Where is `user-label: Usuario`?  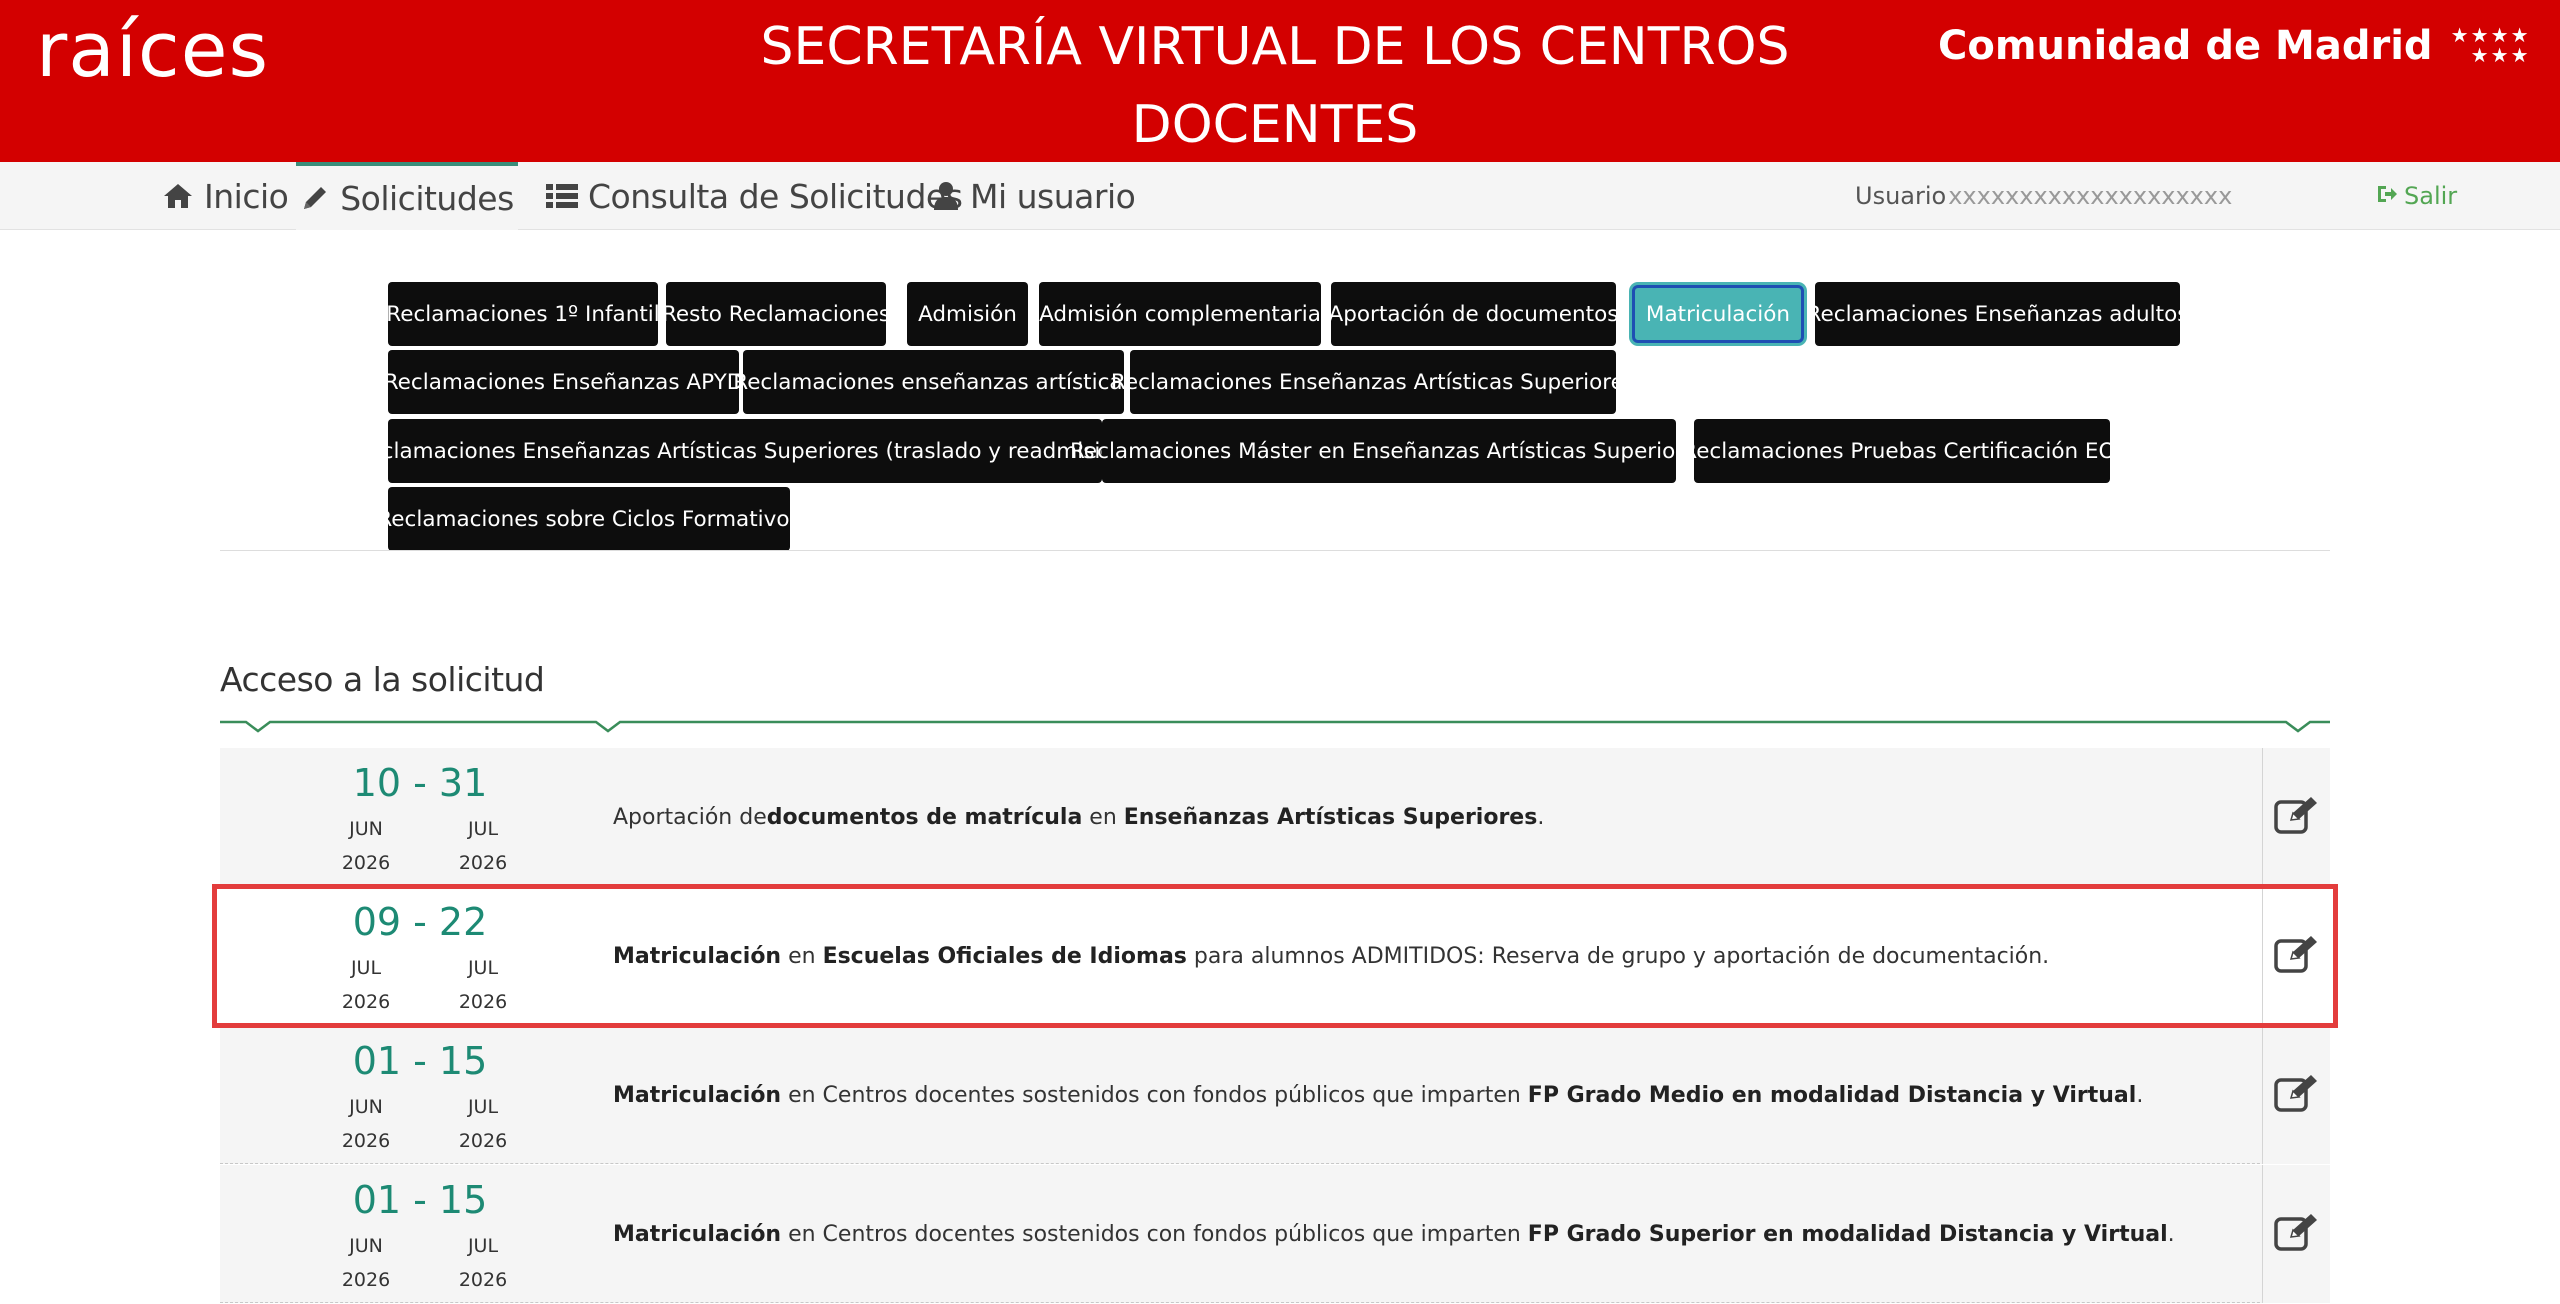 user-label: Usuario is located at coordinates (1901, 196).